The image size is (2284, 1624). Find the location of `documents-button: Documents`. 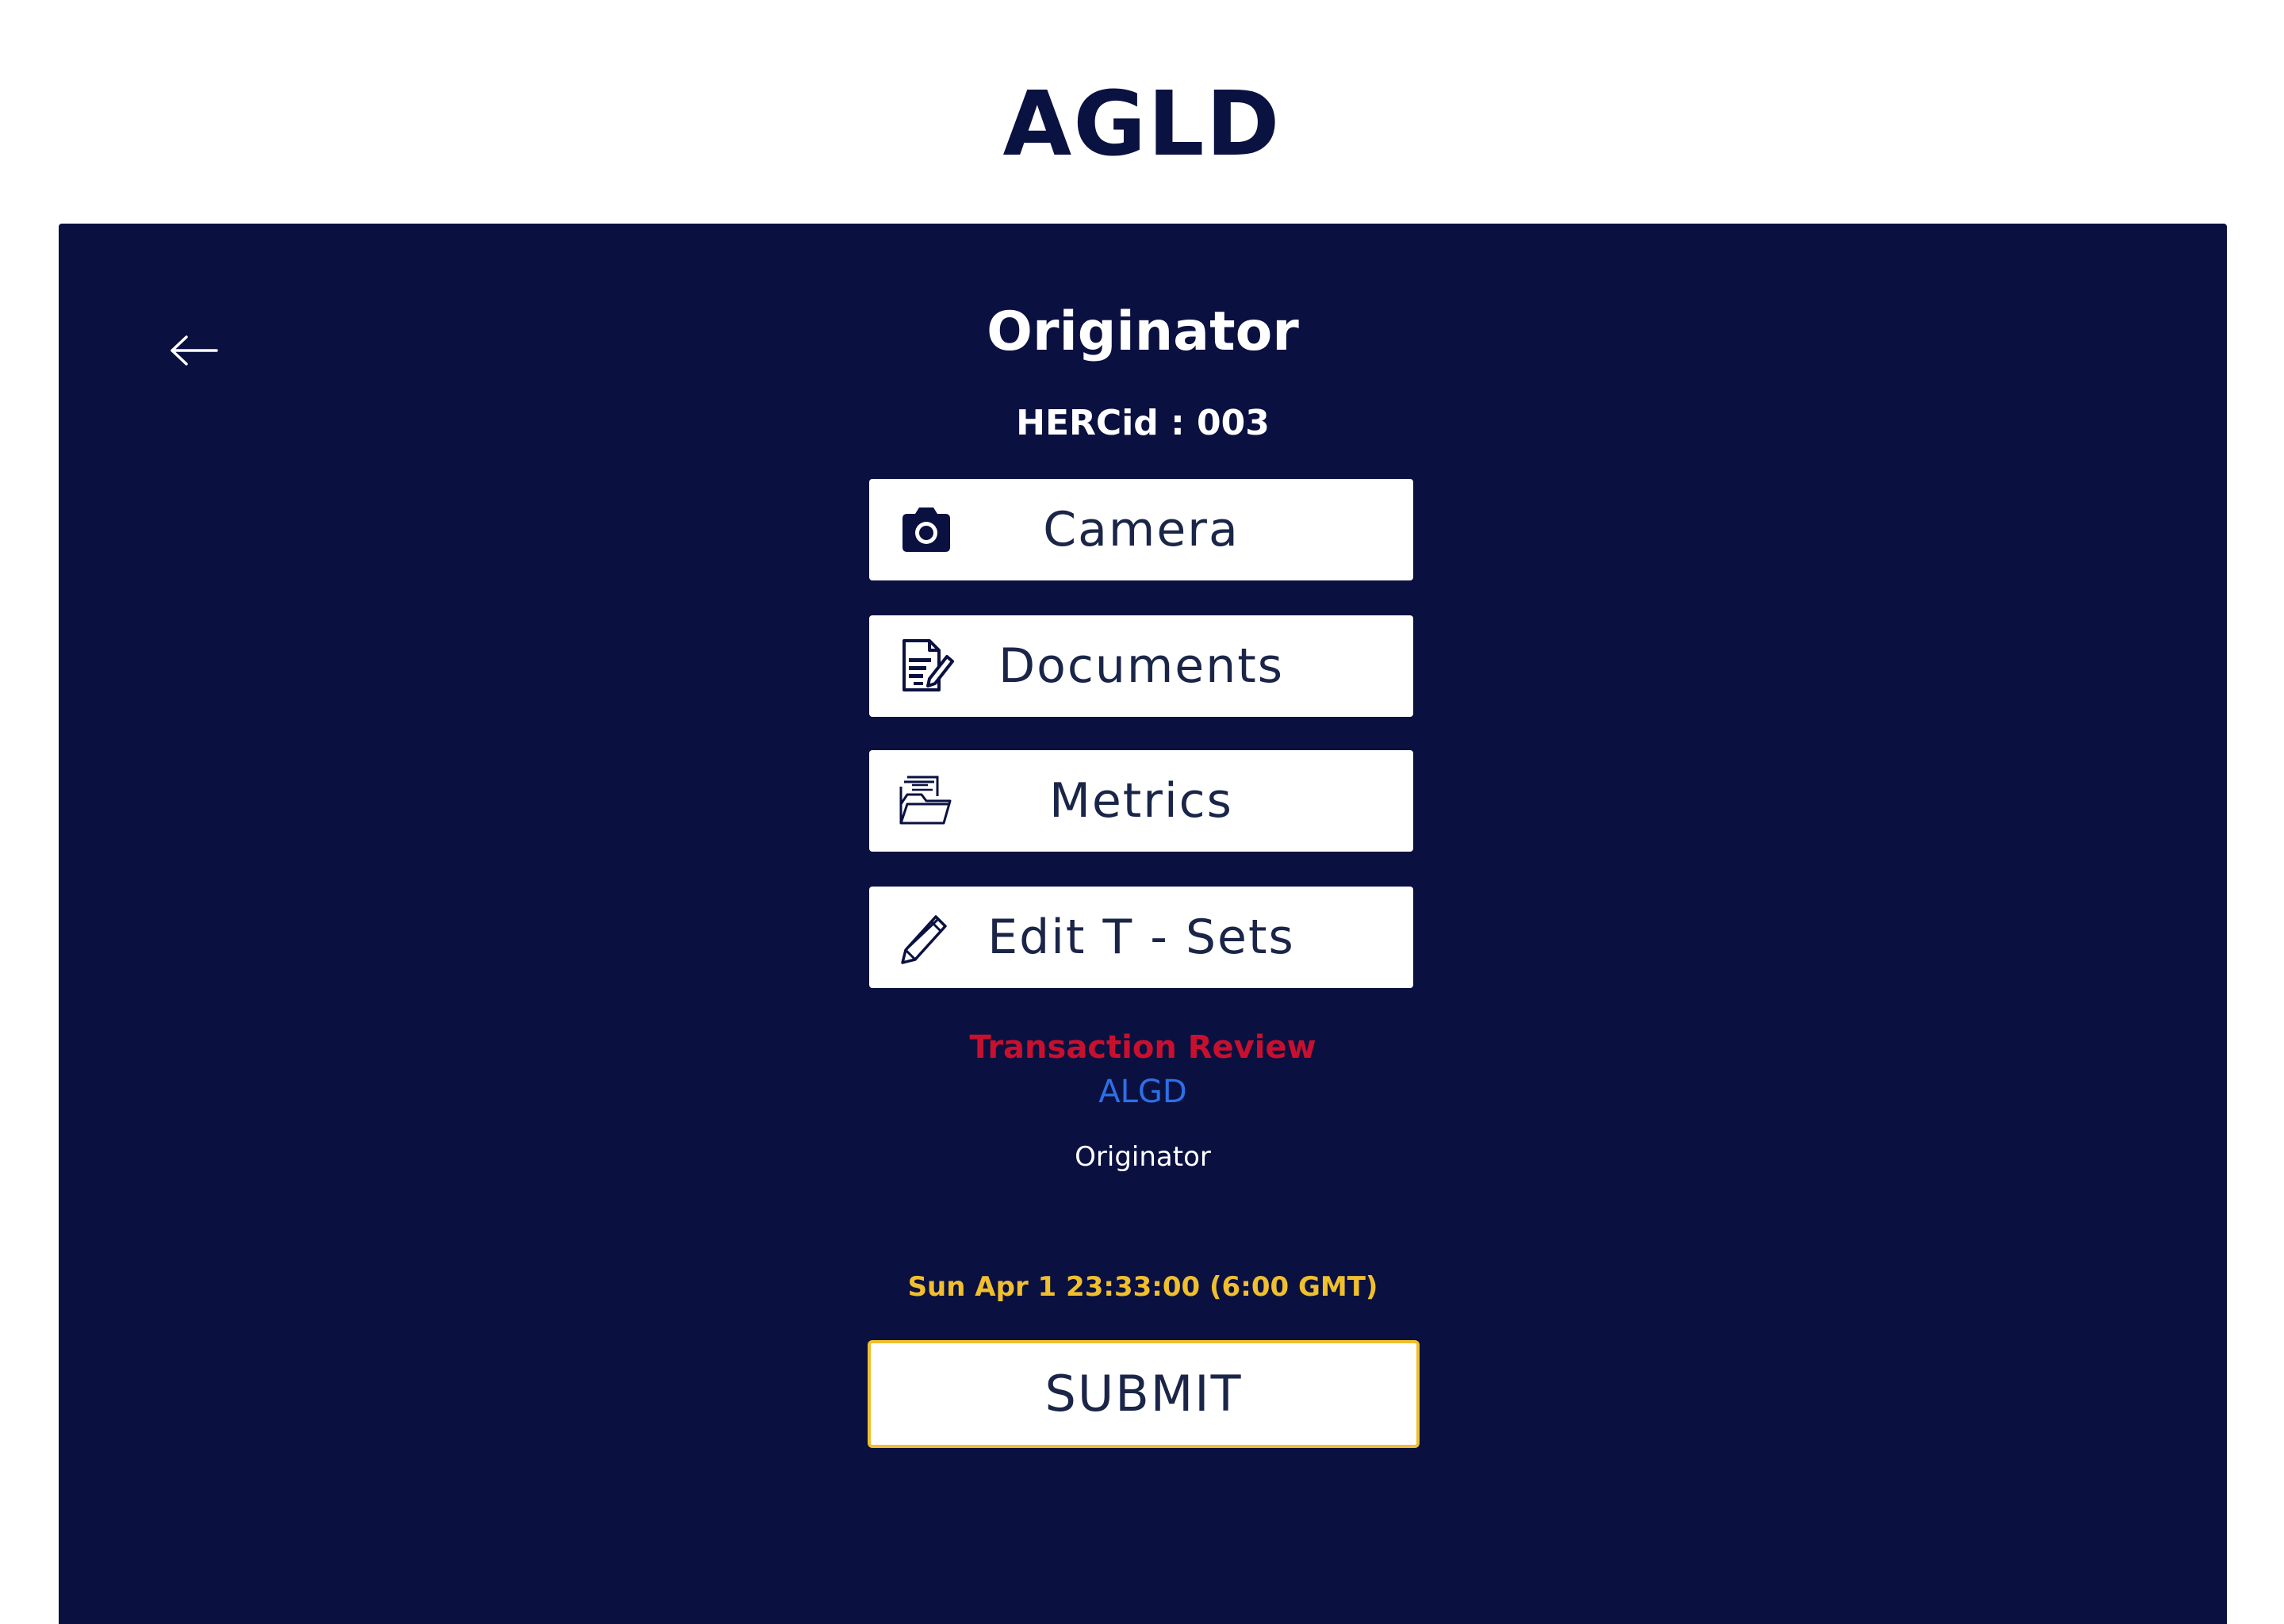

documents-button: Documents is located at coordinates (1141, 666).